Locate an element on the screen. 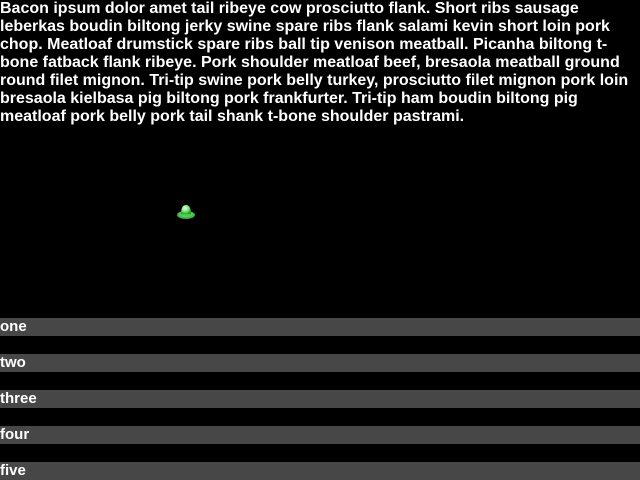 This screenshot has width=640, height=480. option-one: one is located at coordinates (320, 327).